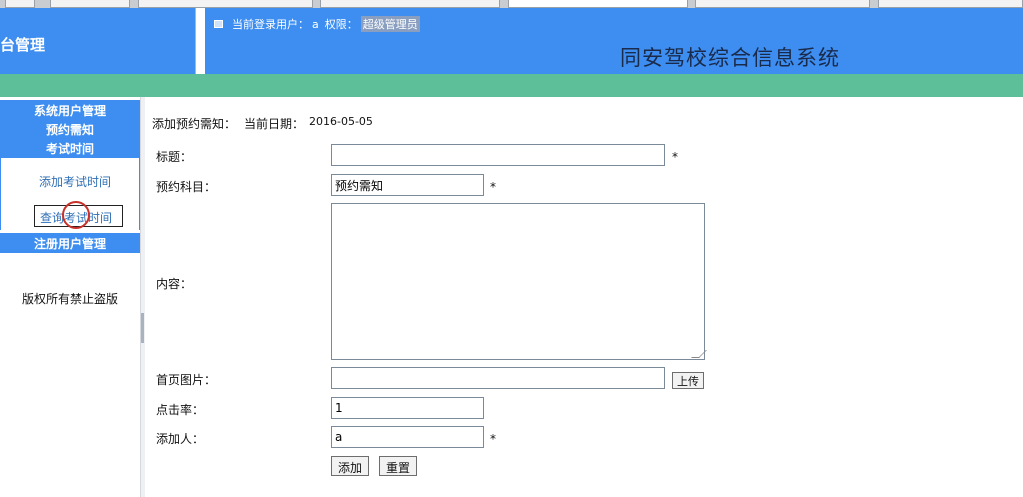  I want to click on page-header: 台管理 当前登录用户： a 权限： 超级管理员 同安驾校综合信息系统, so click(511, 41).